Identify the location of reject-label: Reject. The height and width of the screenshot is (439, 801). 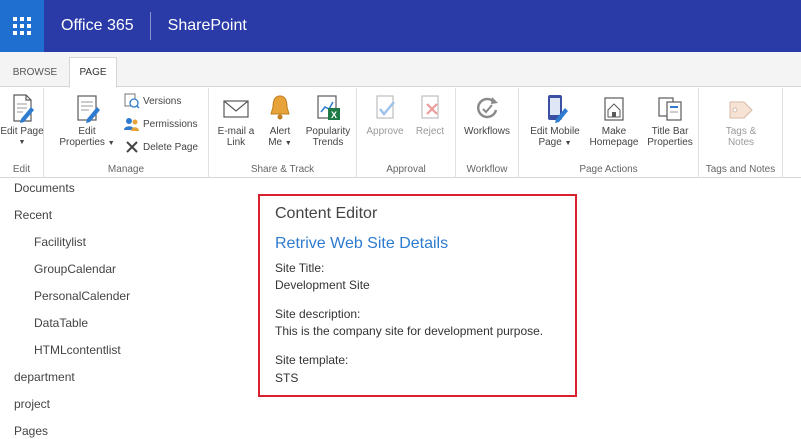
(430, 131).